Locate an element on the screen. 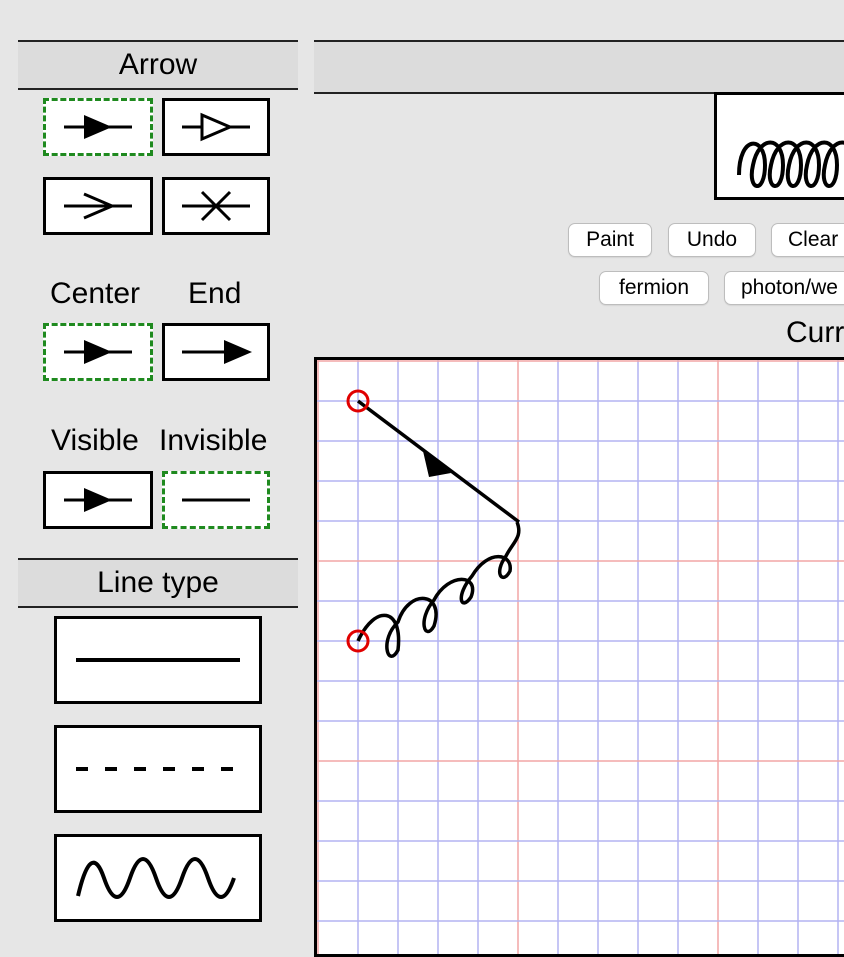 The height and width of the screenshot is (957, 844). center-arrow-icon is located at coordinates (98, 352).